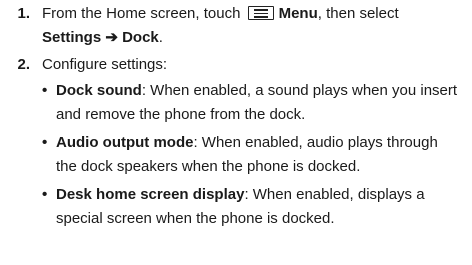 Image resolution: width=472 pixels, height=265 pixels. What do you see at coordinates (358, 13) in the screenshot?
I see `step-1-then-text: , then select` at bounding box center [358, 13].